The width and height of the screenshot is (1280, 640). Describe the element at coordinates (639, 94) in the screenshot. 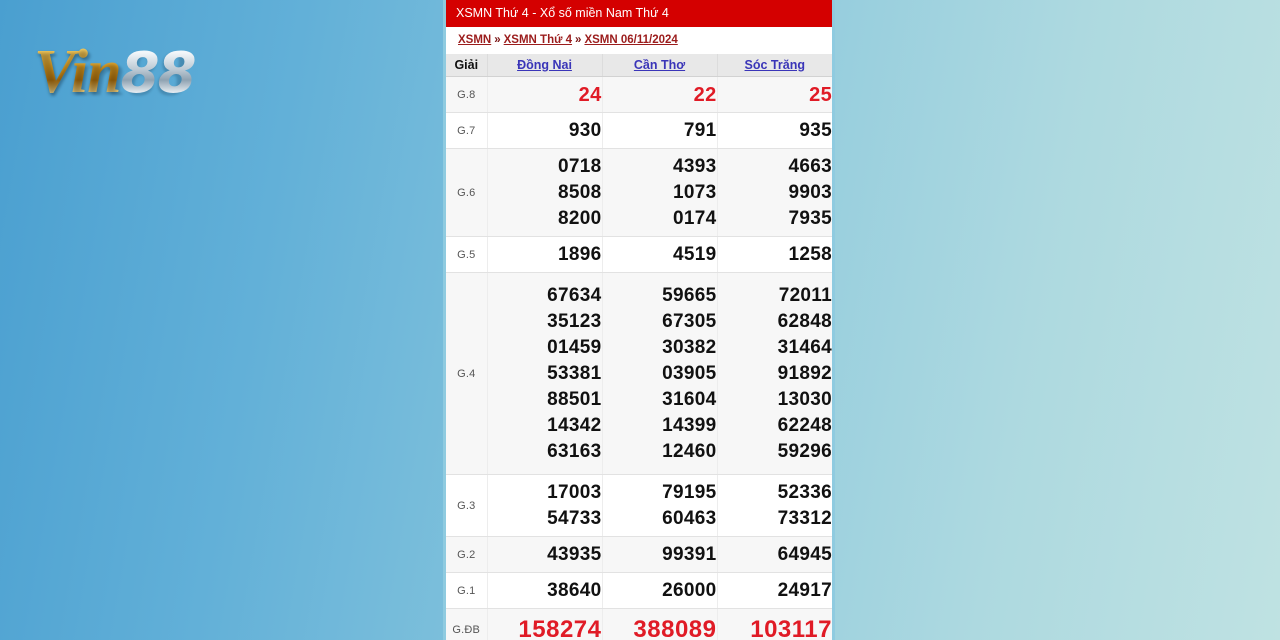

I see `table-row: G.8 24 22 25` at that location.